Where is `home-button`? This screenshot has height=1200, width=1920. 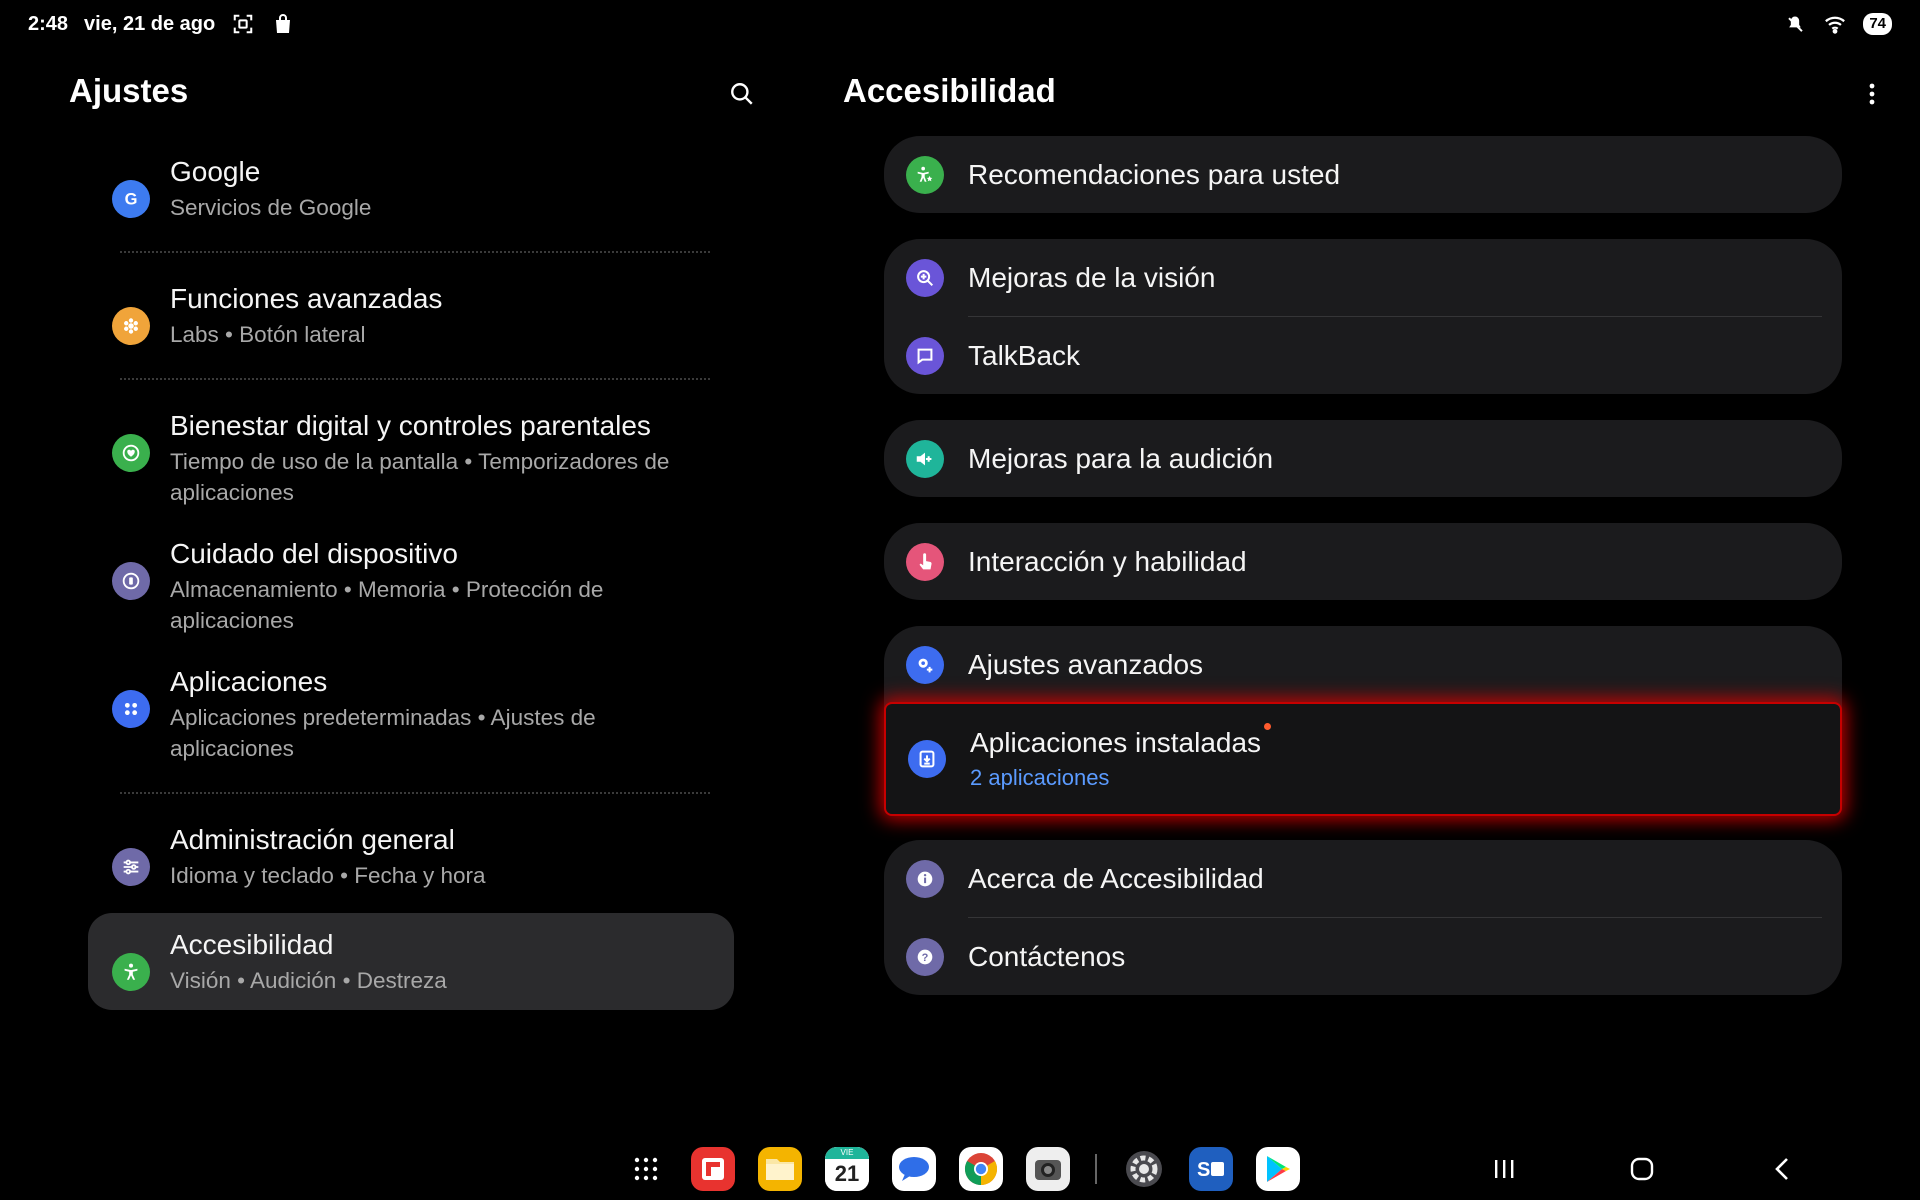
home-button is located at coordinates (1642, 1169).